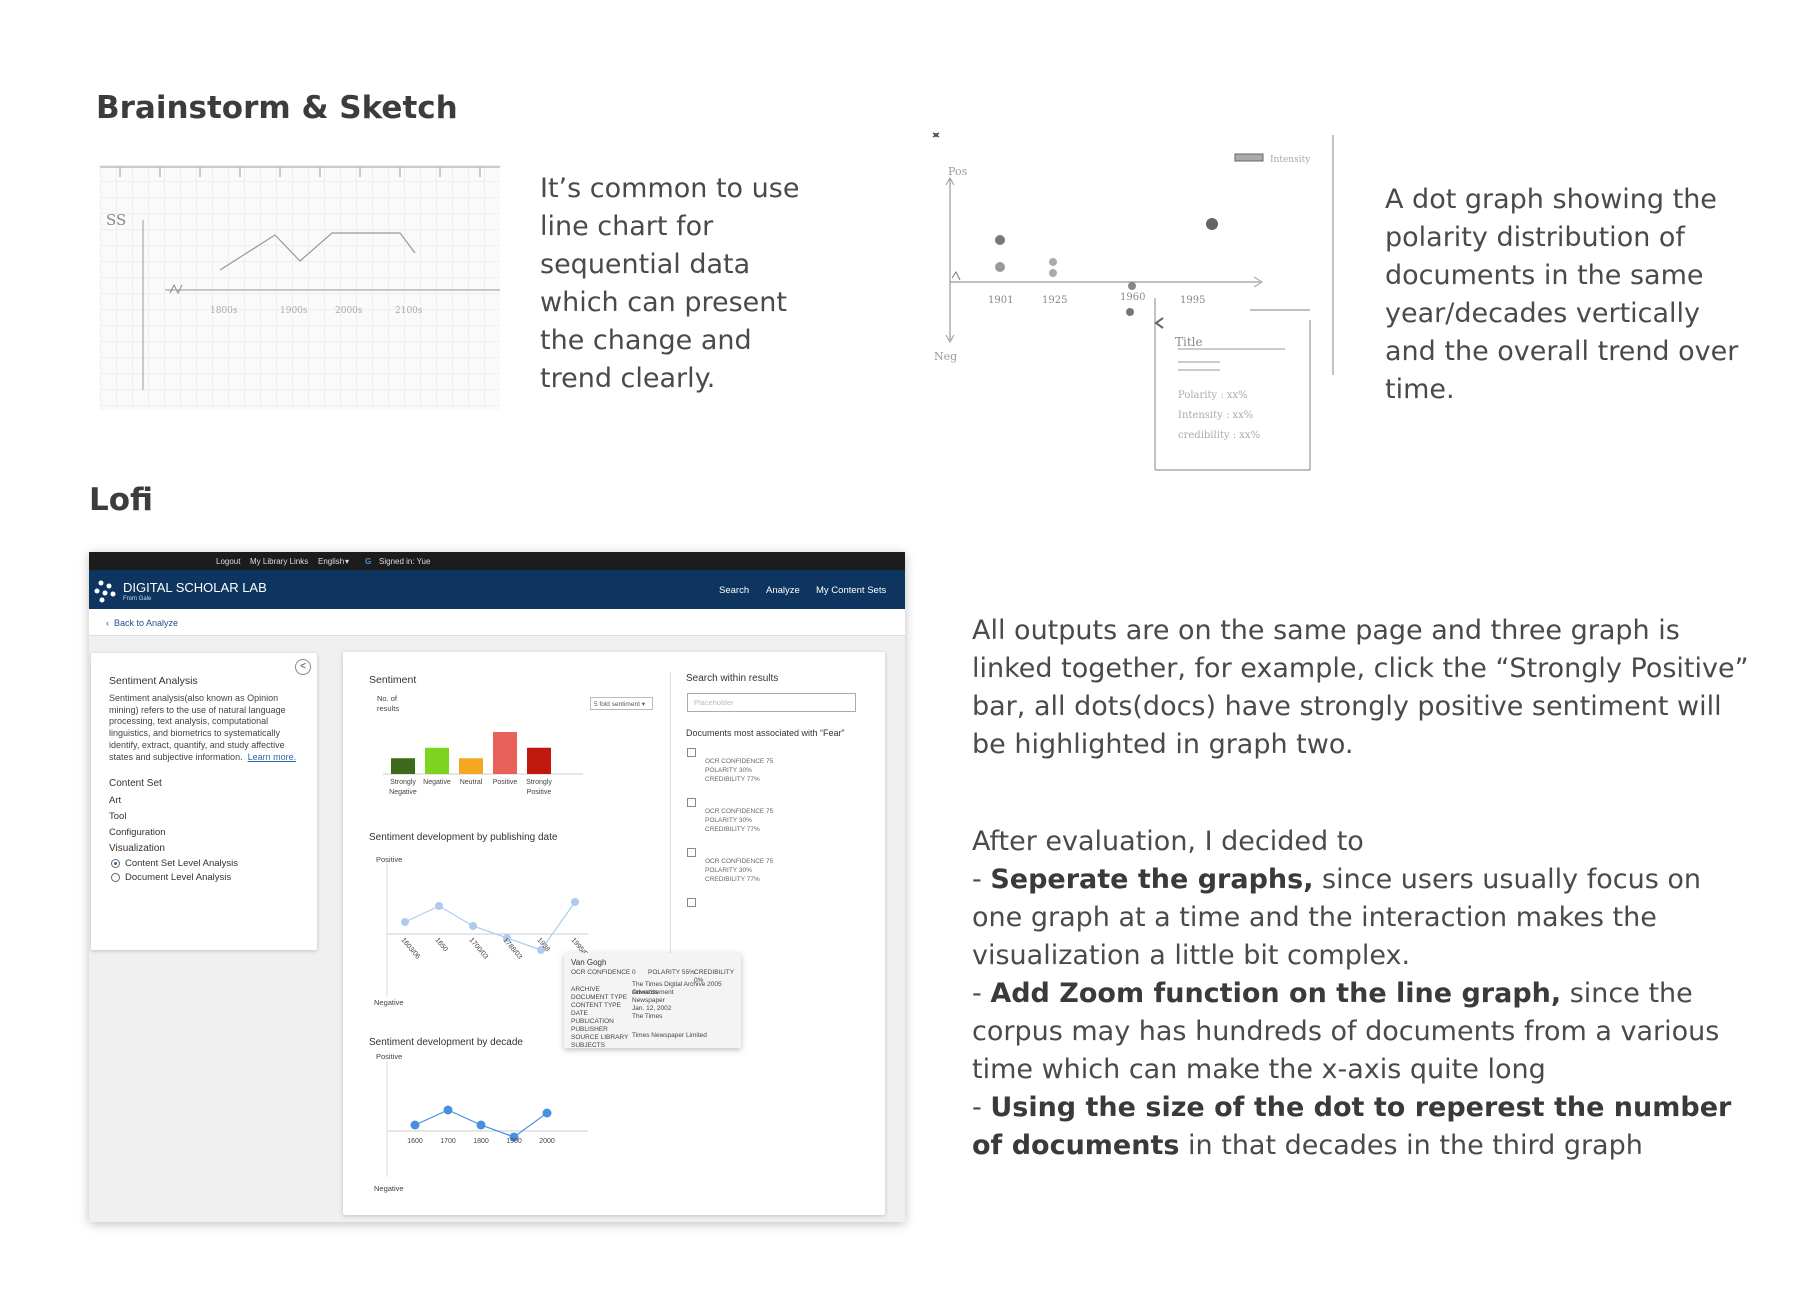 Image resolution: width=1800 pixels, height=1304 pixels. I want to click on bar-category-label: Neutral, so click(471, 782).